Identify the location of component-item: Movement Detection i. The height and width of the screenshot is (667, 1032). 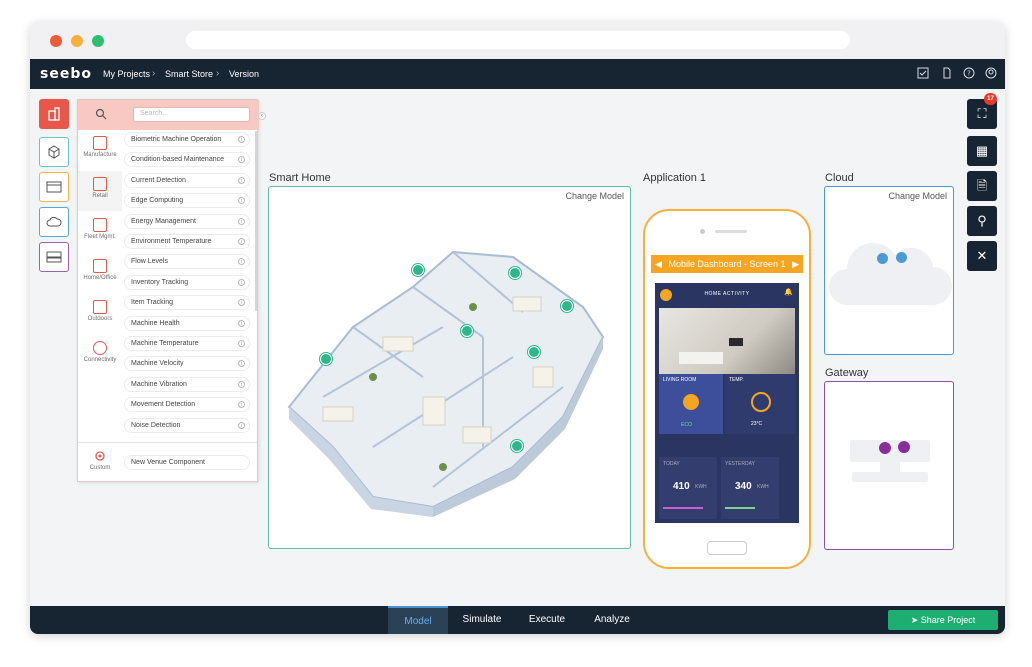
(187, 405).